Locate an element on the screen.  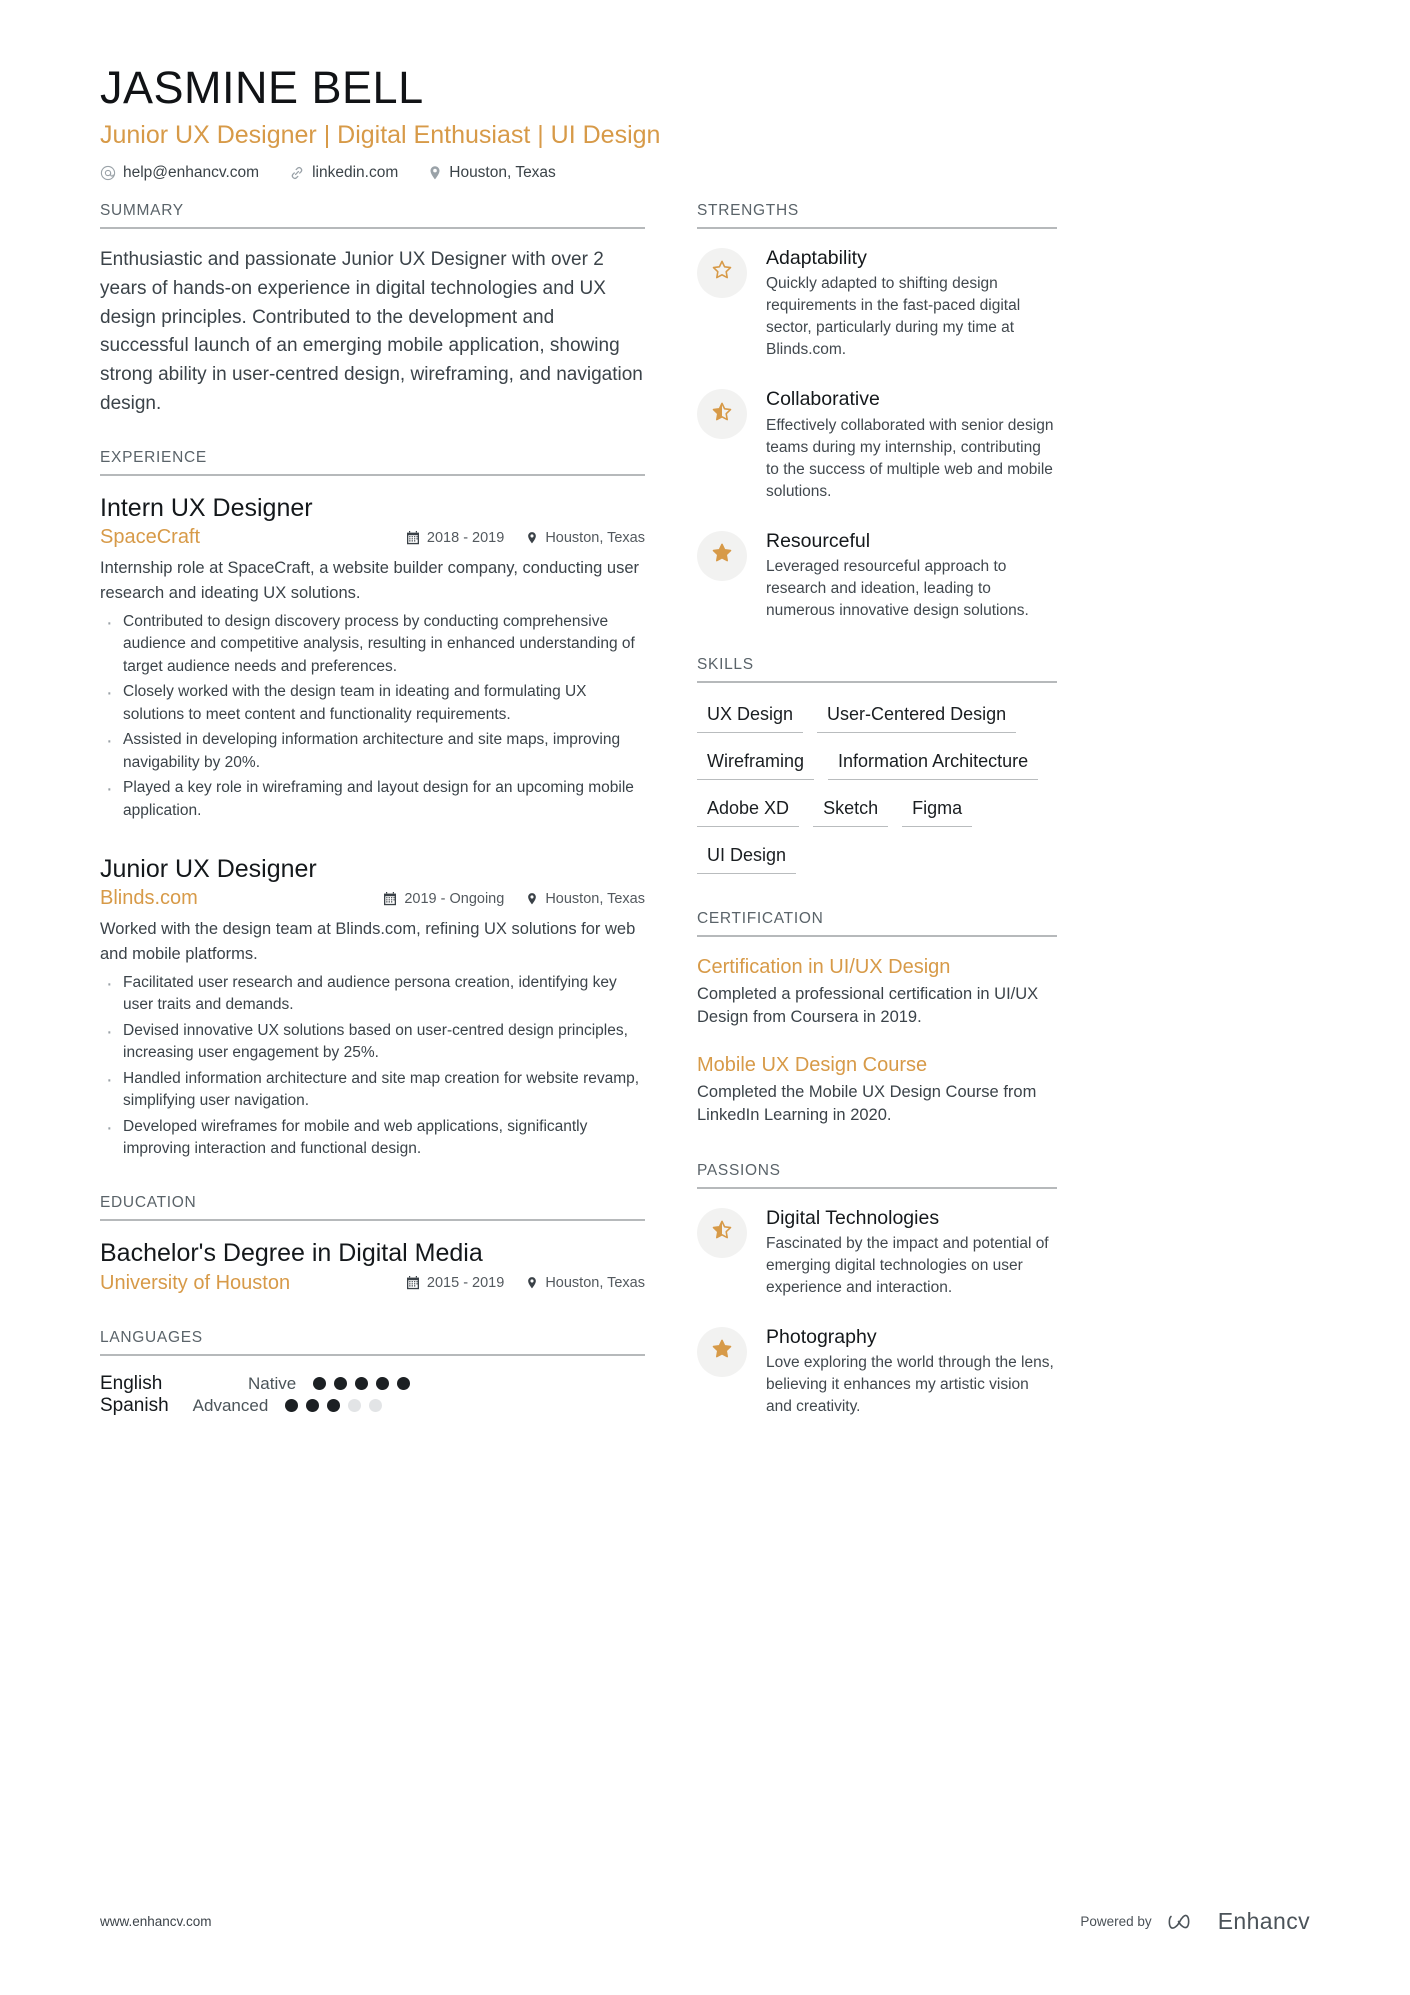
education-meta-right: 2015 - 2019 Houston, Texas is located at coordinates (525, 1283).